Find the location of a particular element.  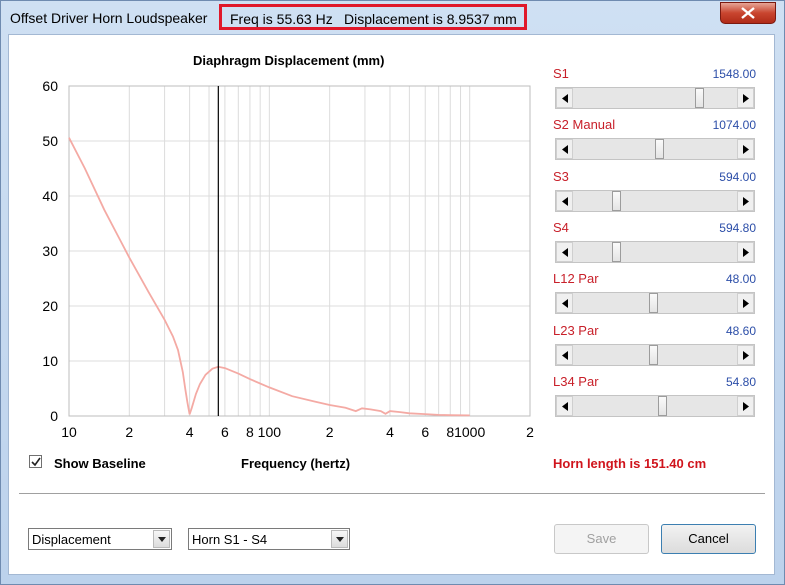

x-tick-label: 8 is located at coordinates (250, 432).